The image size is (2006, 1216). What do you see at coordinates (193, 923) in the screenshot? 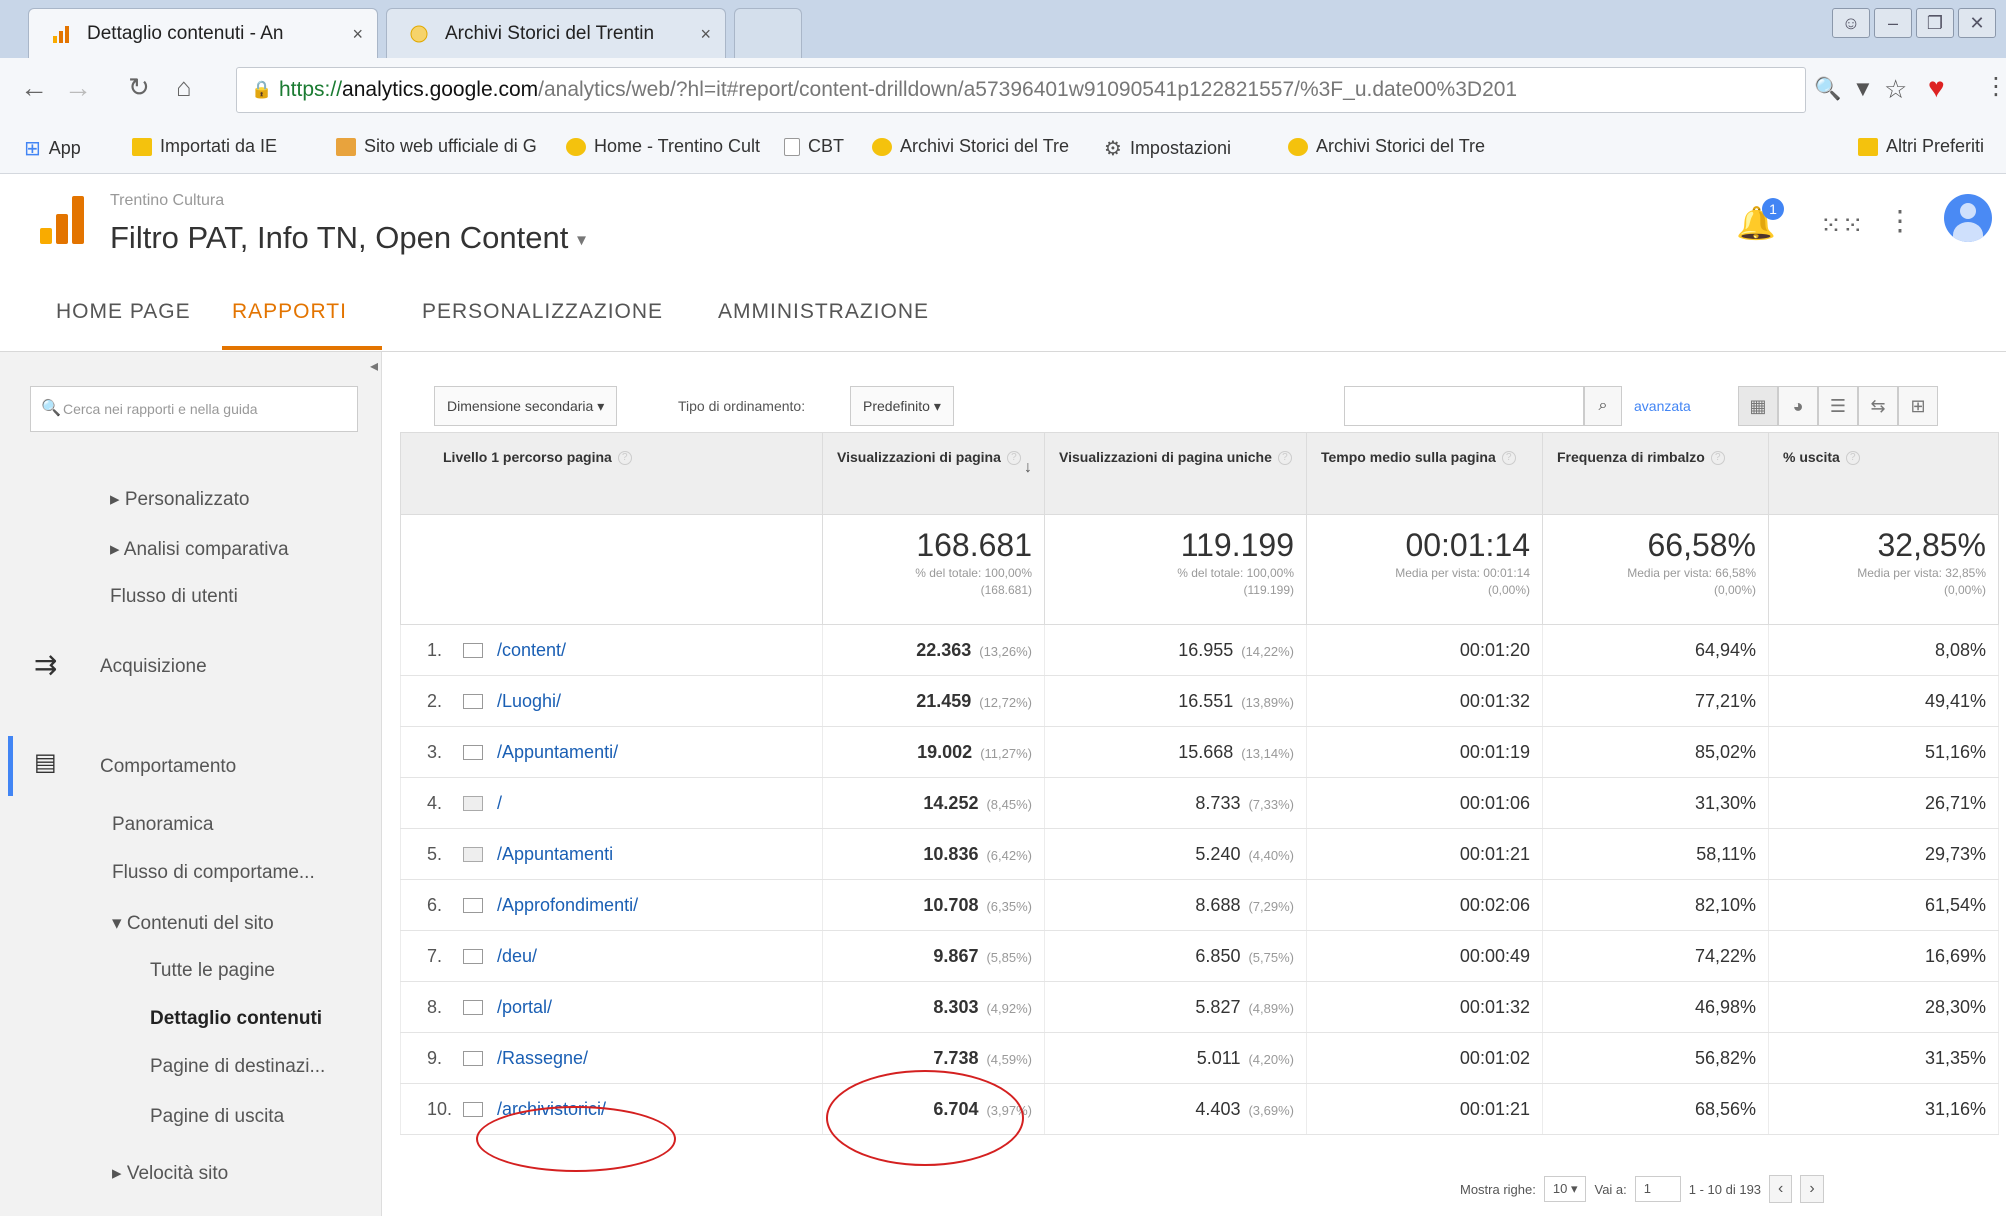
I see `sidebar-item-contenuti-sito: ▾ Contenuti del sito` at bounding box center [193, 923].